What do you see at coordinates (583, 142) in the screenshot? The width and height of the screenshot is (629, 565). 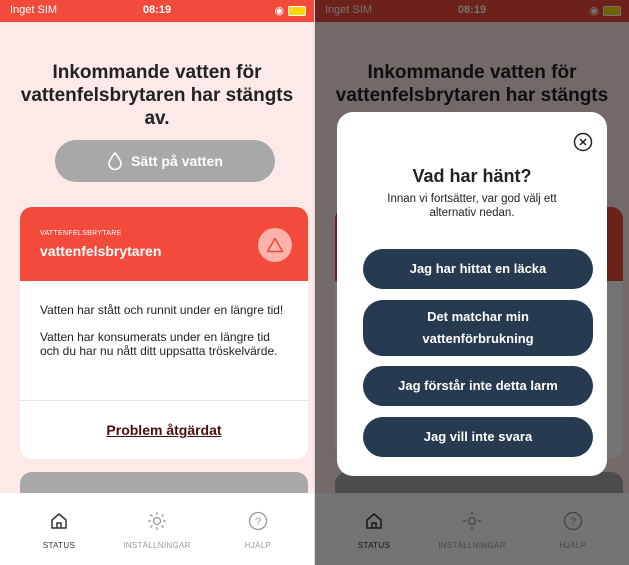 I see `close-icon` at bounding box center [583, 142].